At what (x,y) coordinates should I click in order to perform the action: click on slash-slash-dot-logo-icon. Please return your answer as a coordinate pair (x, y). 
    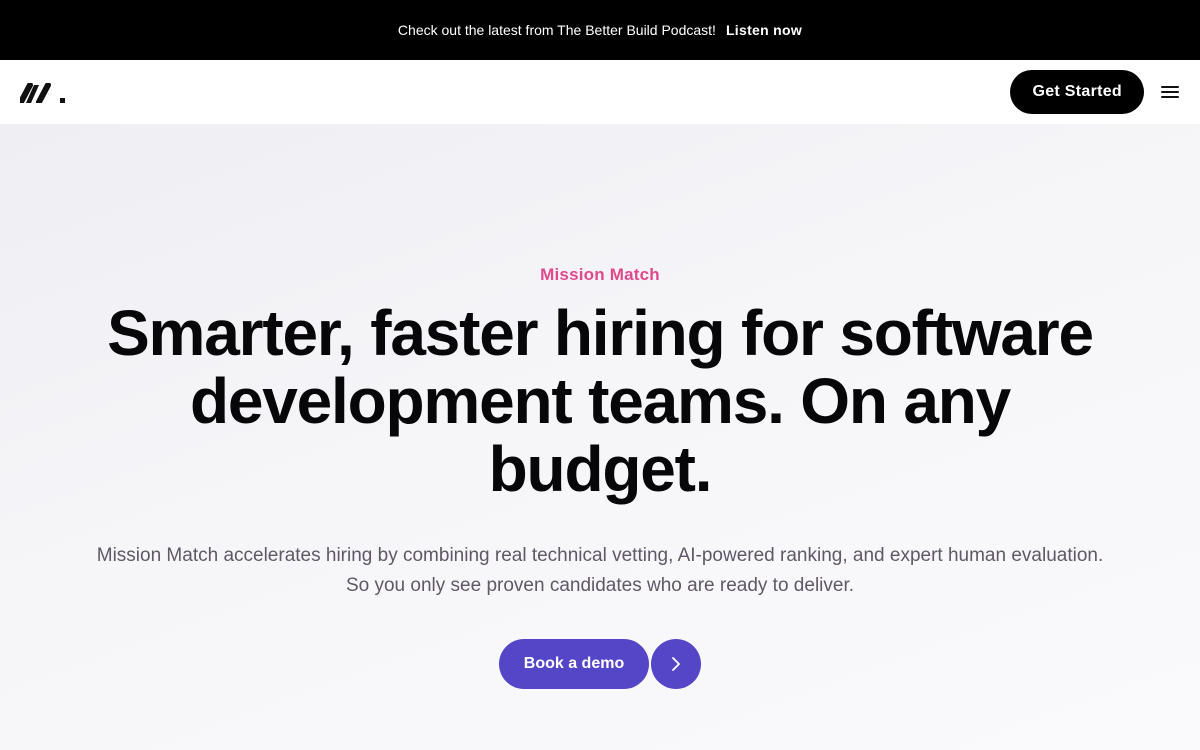
    Looking at the image, I should click on (42, 93).